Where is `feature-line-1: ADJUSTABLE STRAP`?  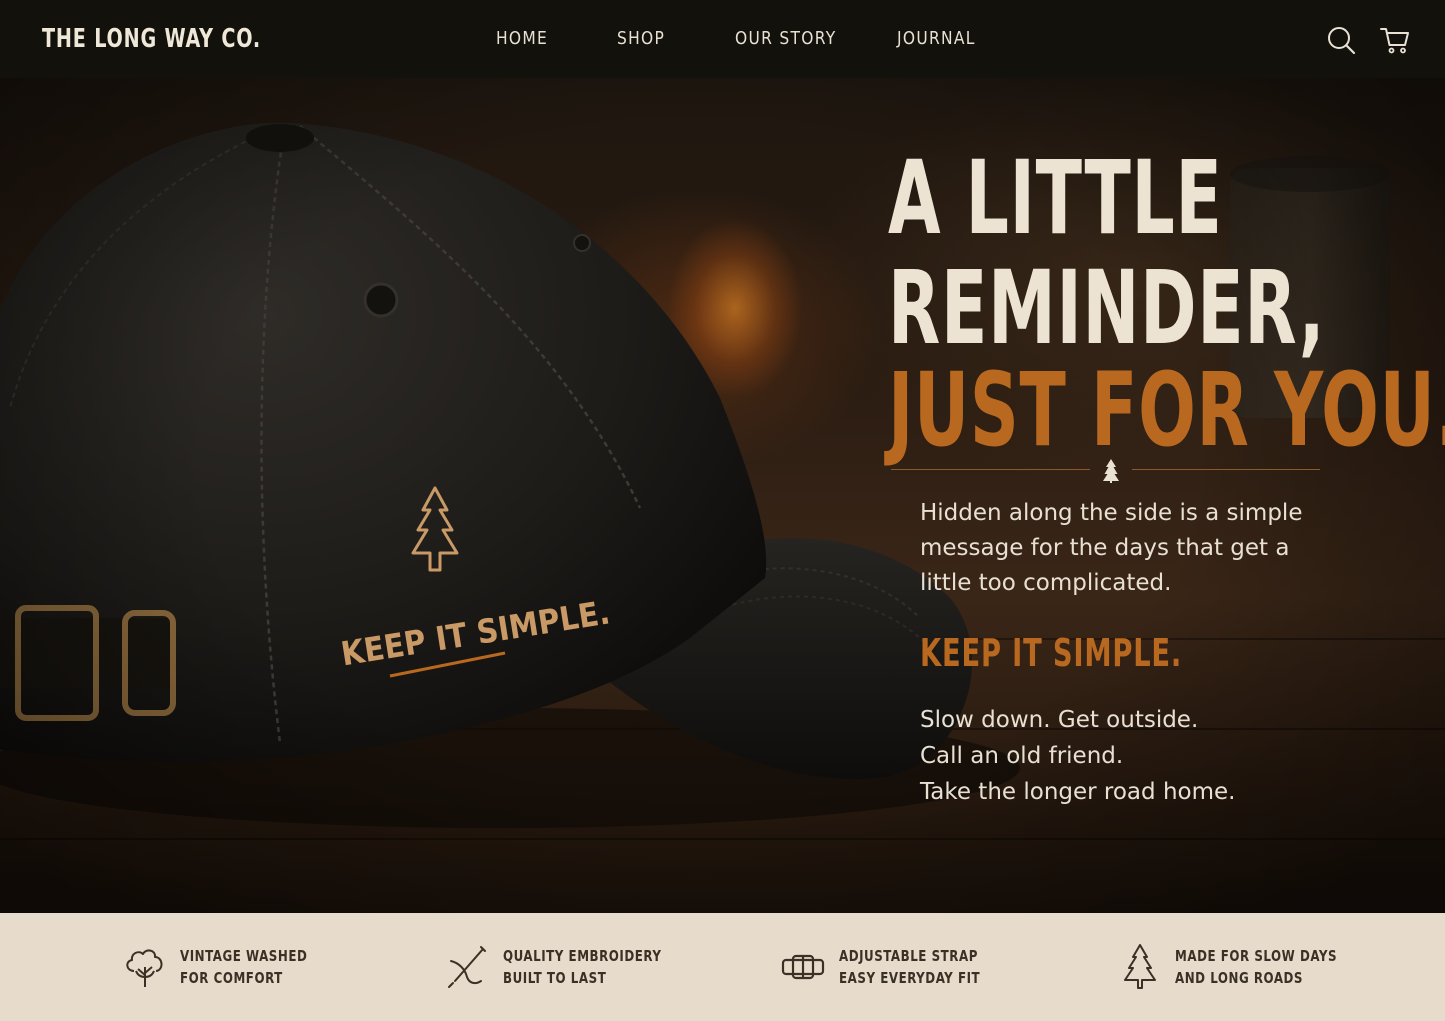
feature-line-1: ADJUSTABLE STRAP is located at coordinates (908, 956).